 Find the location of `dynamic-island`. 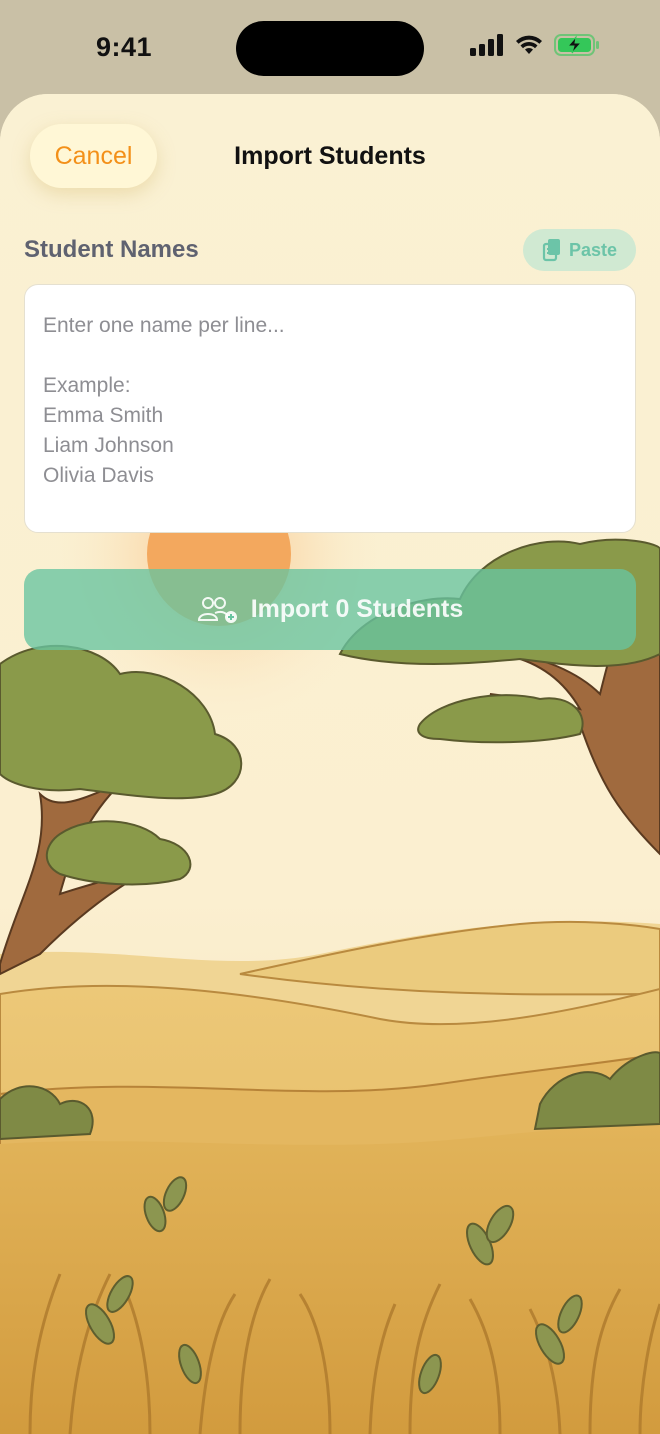

dynamic-island is located at coordinates (330, 48).